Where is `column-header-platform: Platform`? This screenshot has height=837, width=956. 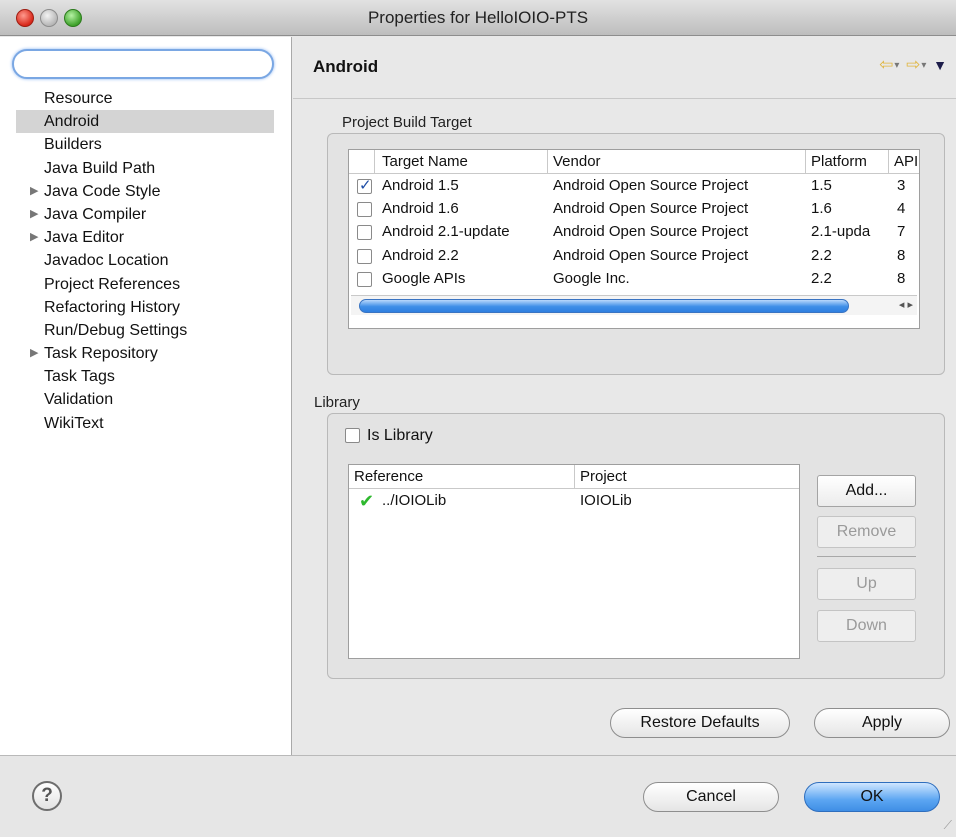 column-header-platform: Platform is located at coordinates (839, 161).